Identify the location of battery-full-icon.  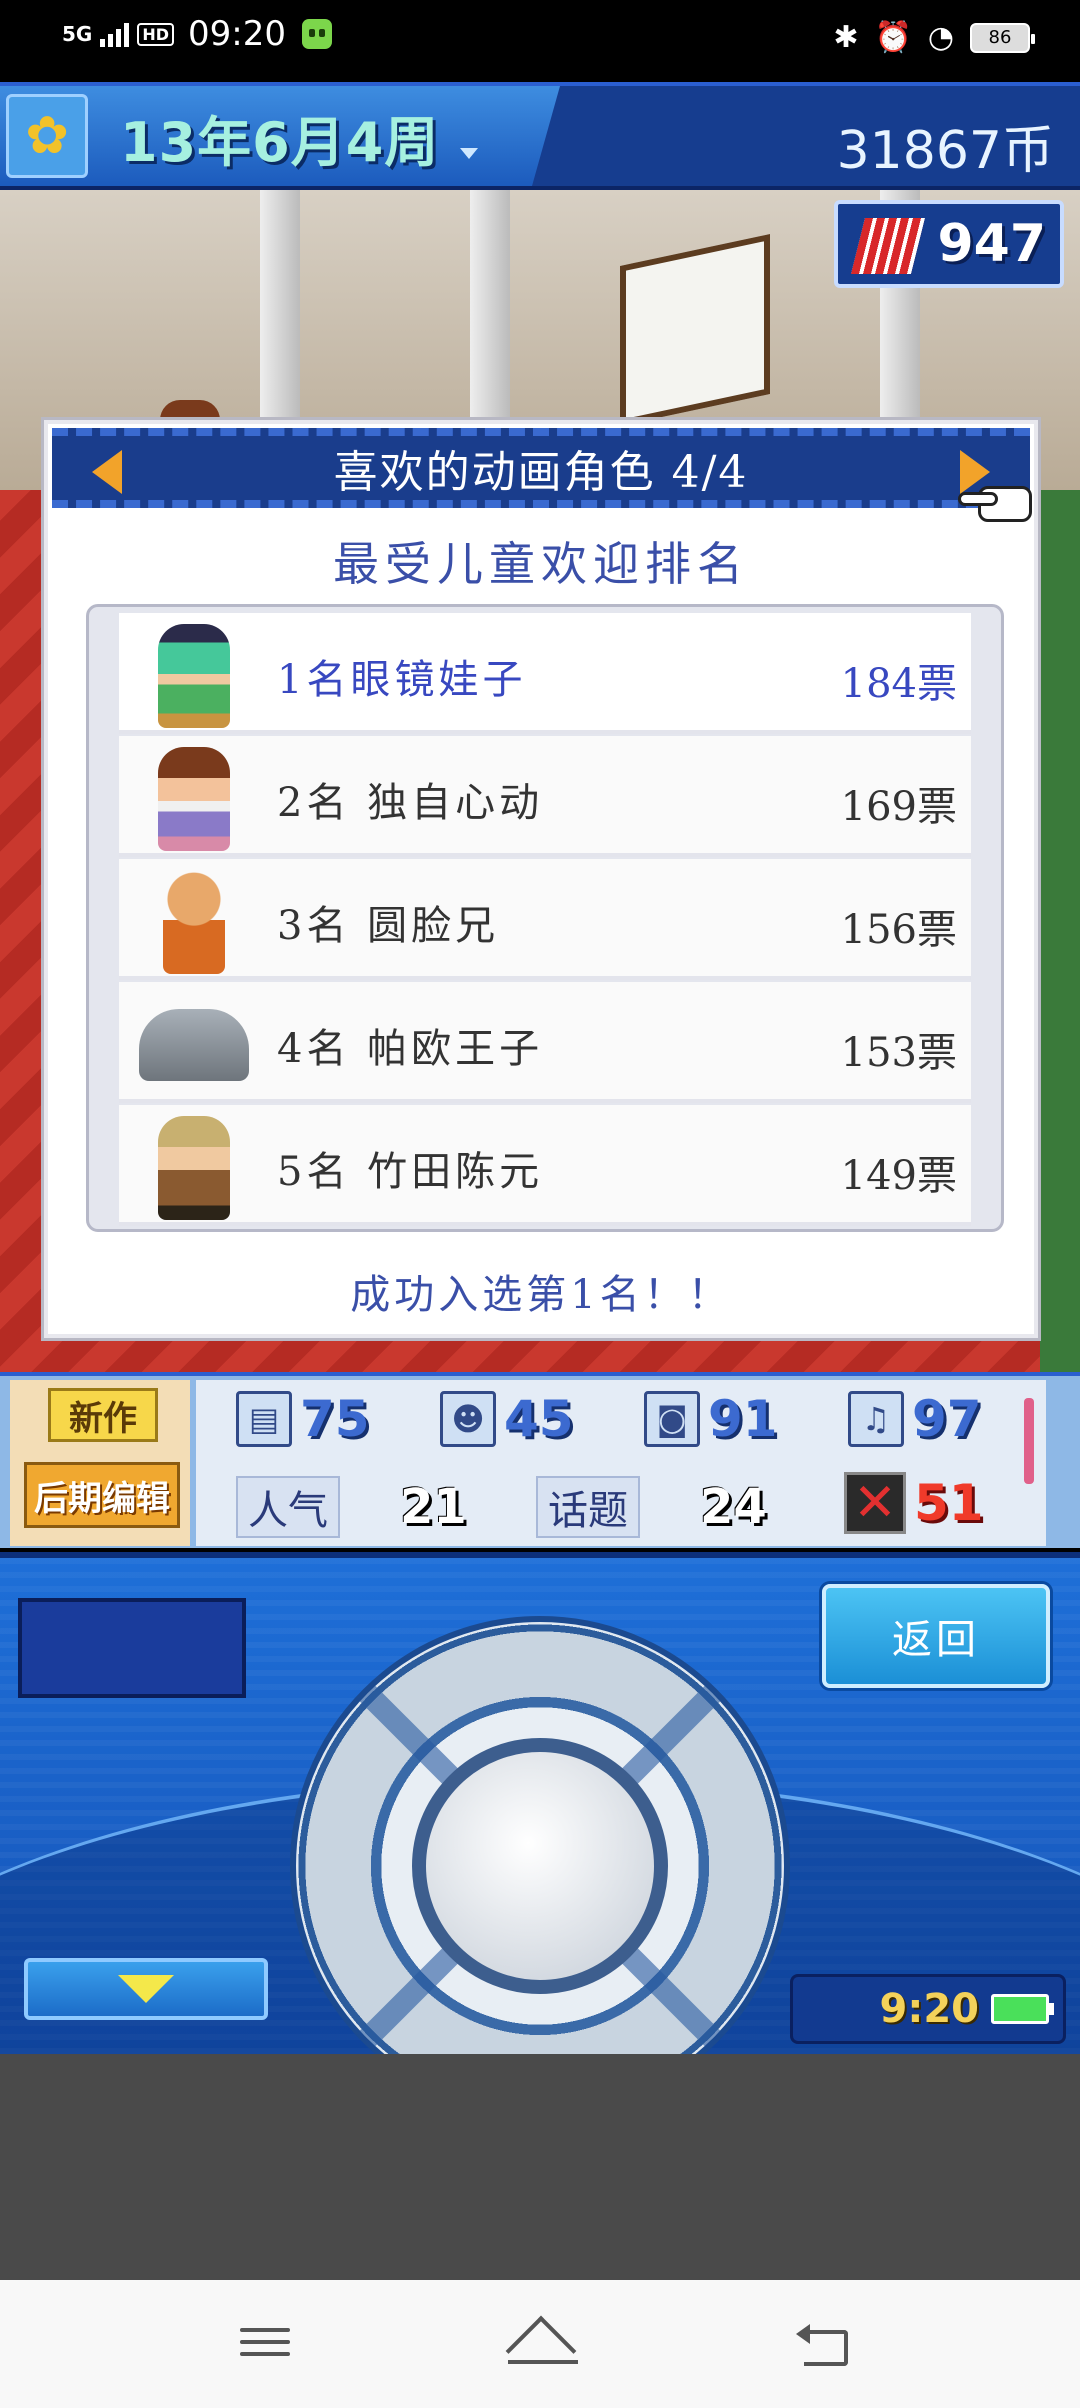
(1022, 2009).